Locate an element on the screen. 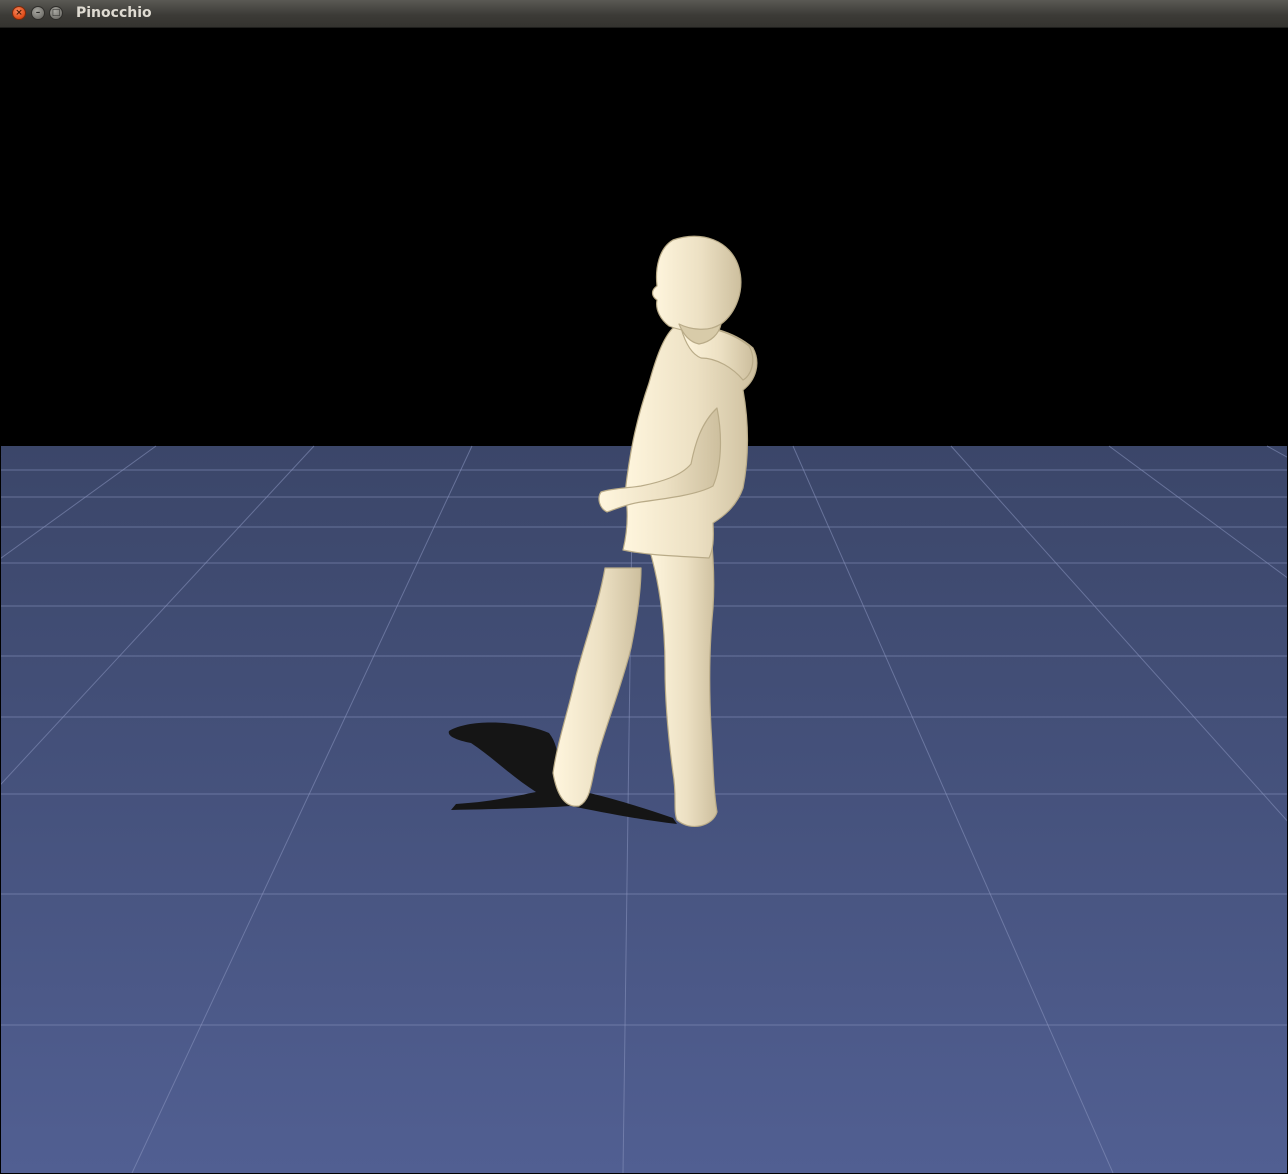  maximize-icon: □ is located at coordinates (56, 12).